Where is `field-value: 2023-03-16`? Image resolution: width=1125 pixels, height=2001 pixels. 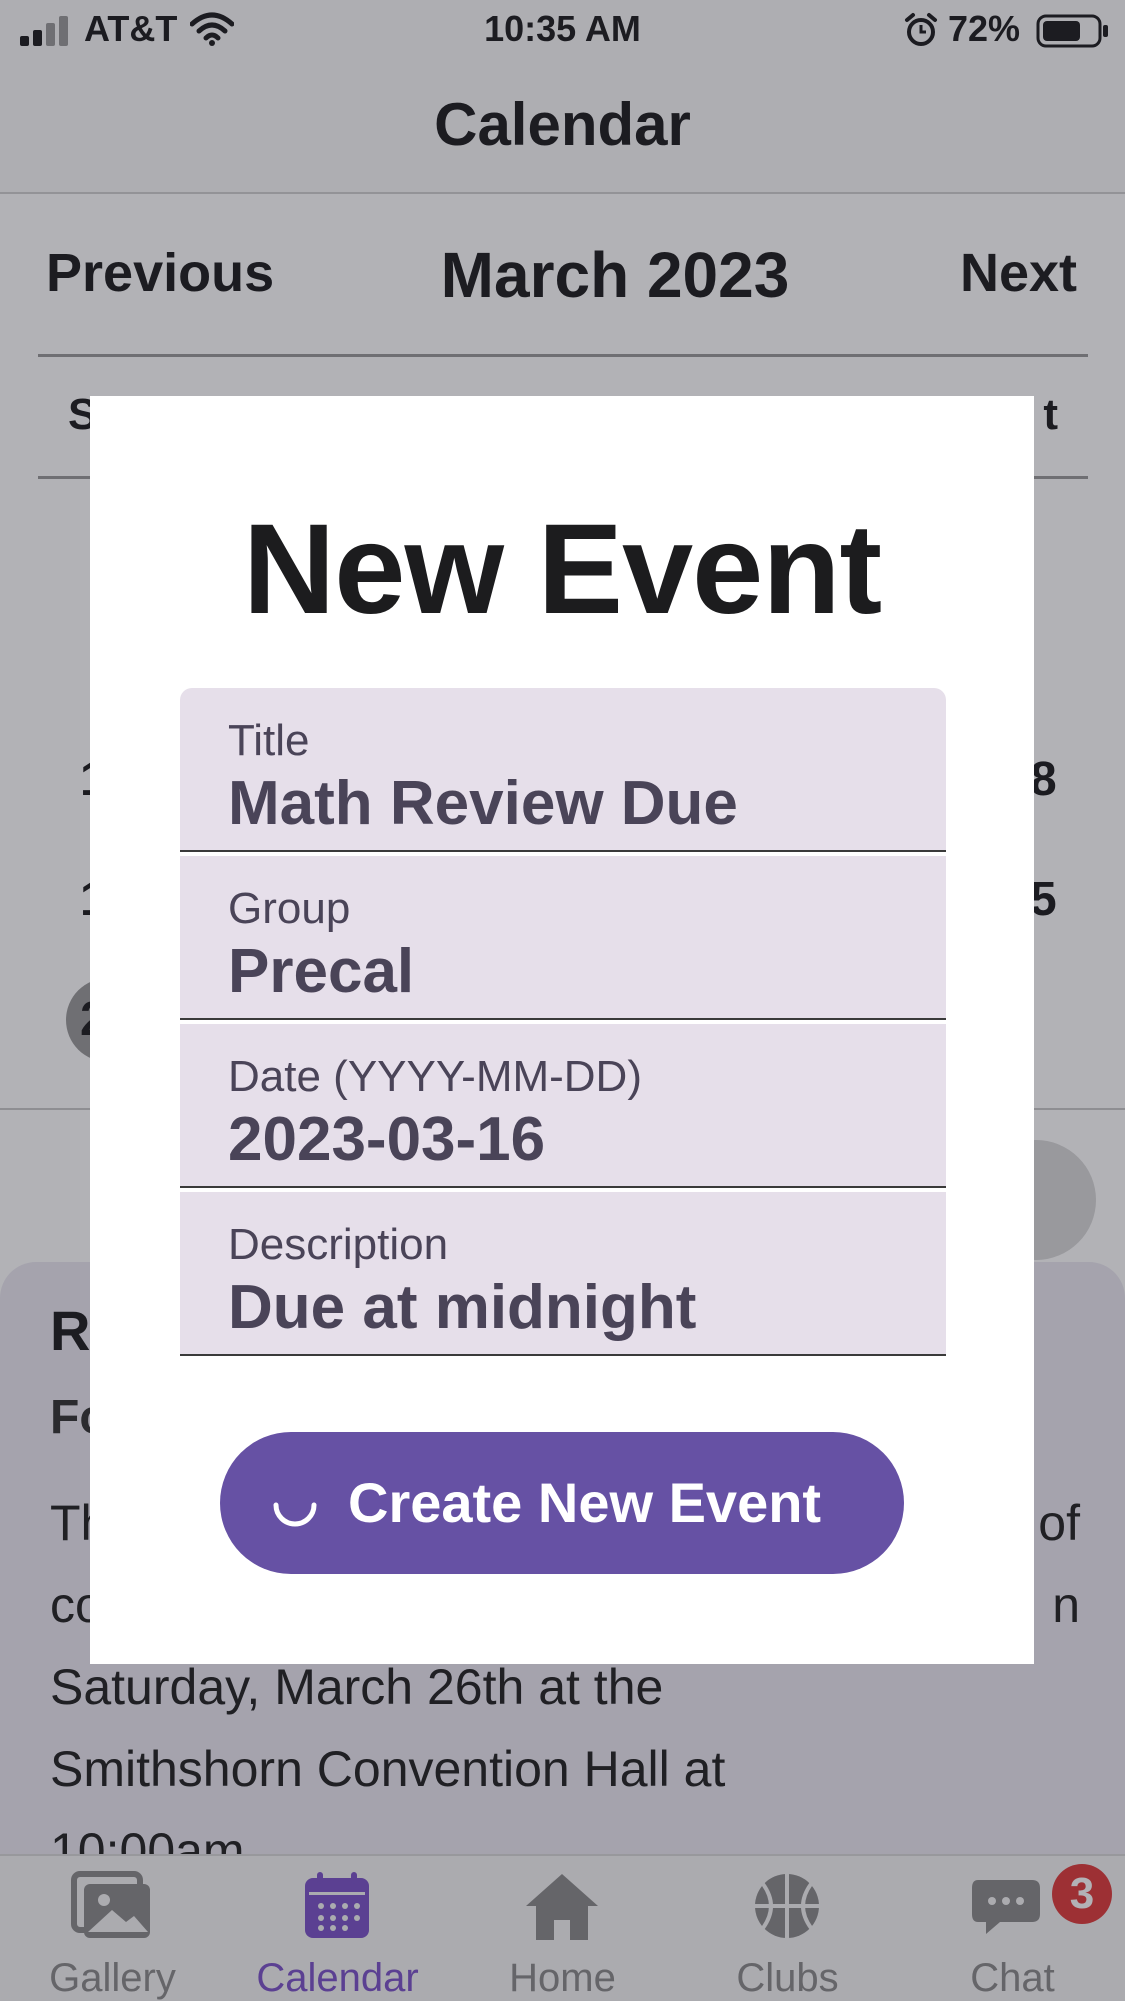 field-value: 2023-03-16 is located at coordinates (386, 1139).